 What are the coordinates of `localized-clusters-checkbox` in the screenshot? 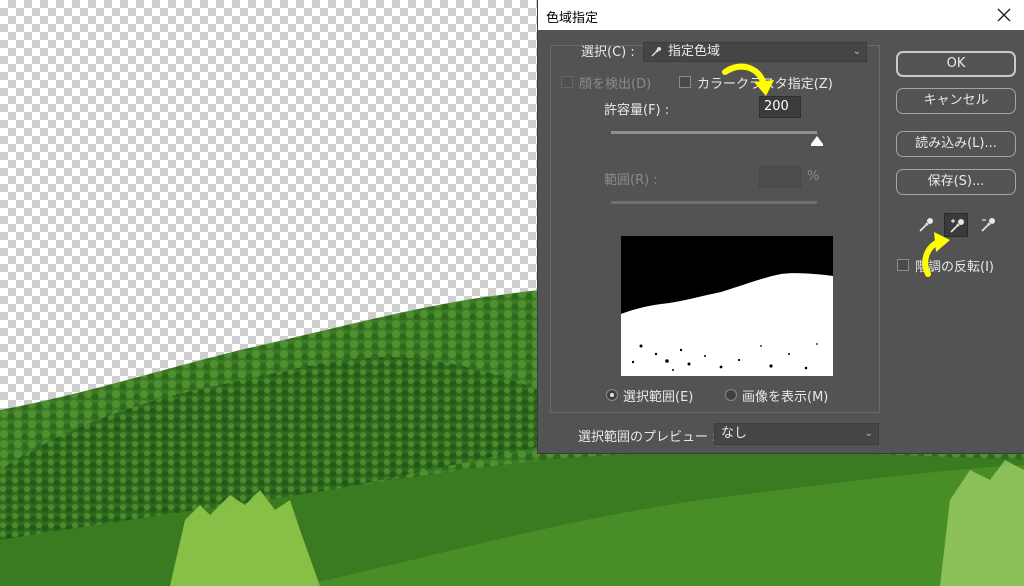 It's located at (685, 82).